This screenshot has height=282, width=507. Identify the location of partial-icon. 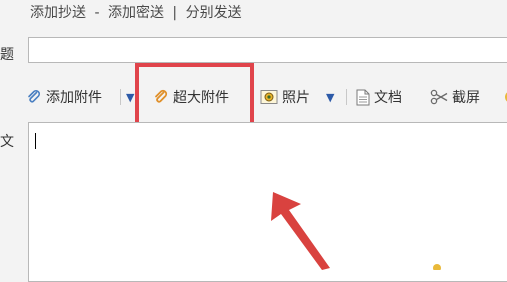
(437, 267).